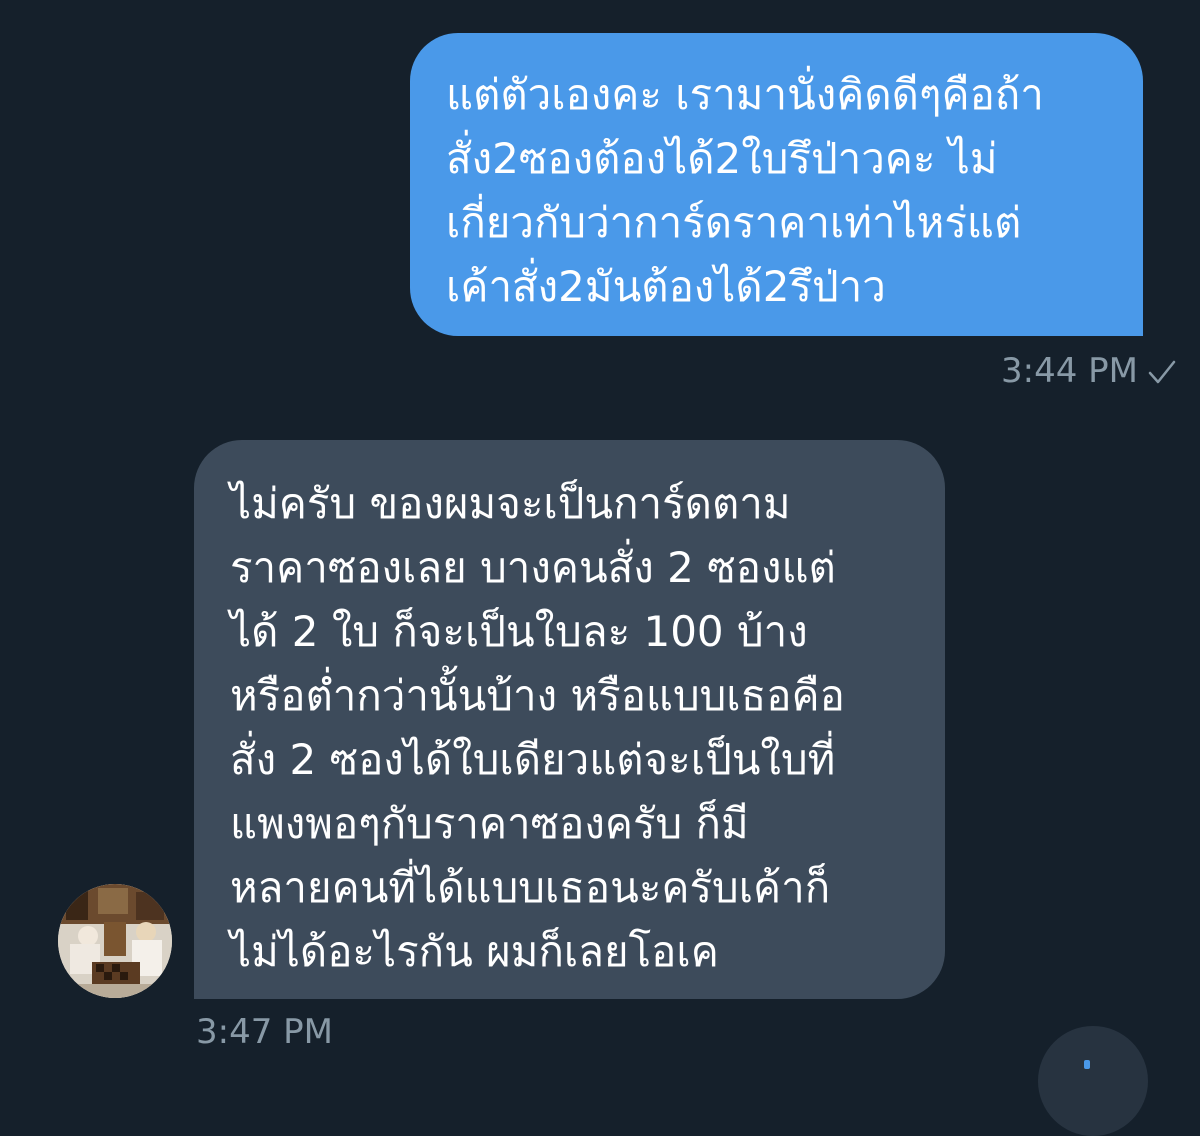 The image size is (1200, 1136). I want to click on sent-message-time: 3:44 PM, so click(1069, 371).